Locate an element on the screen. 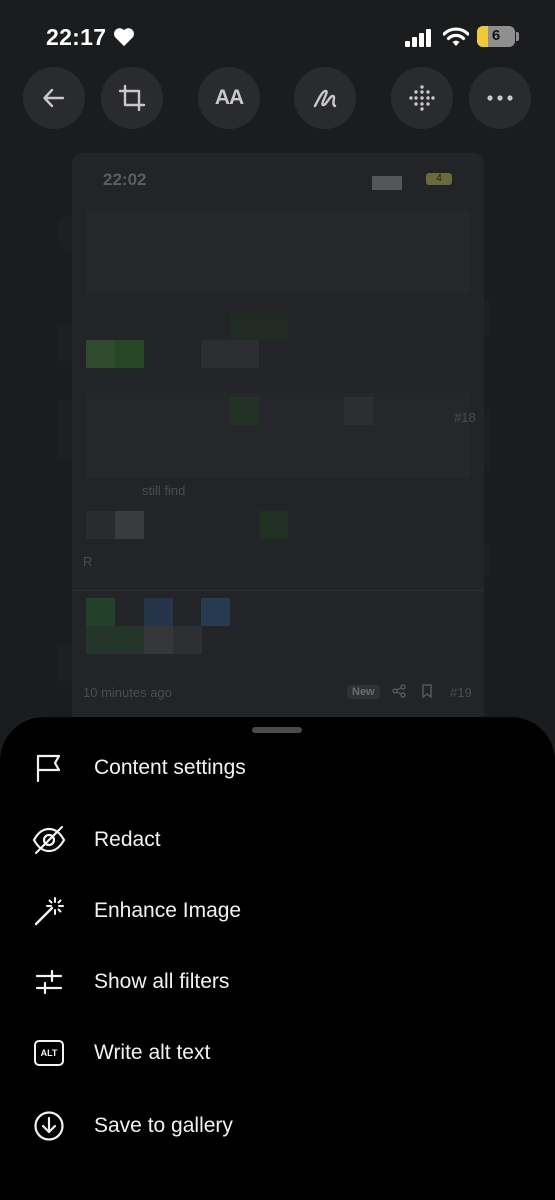 This screenshot has width=555, height=1200. share-icon is located at coordinates (399, 691).